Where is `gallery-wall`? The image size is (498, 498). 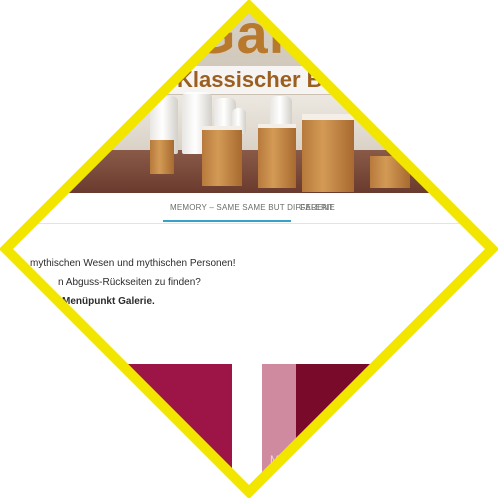 gallery-wall is located at coordinates (249, 125).